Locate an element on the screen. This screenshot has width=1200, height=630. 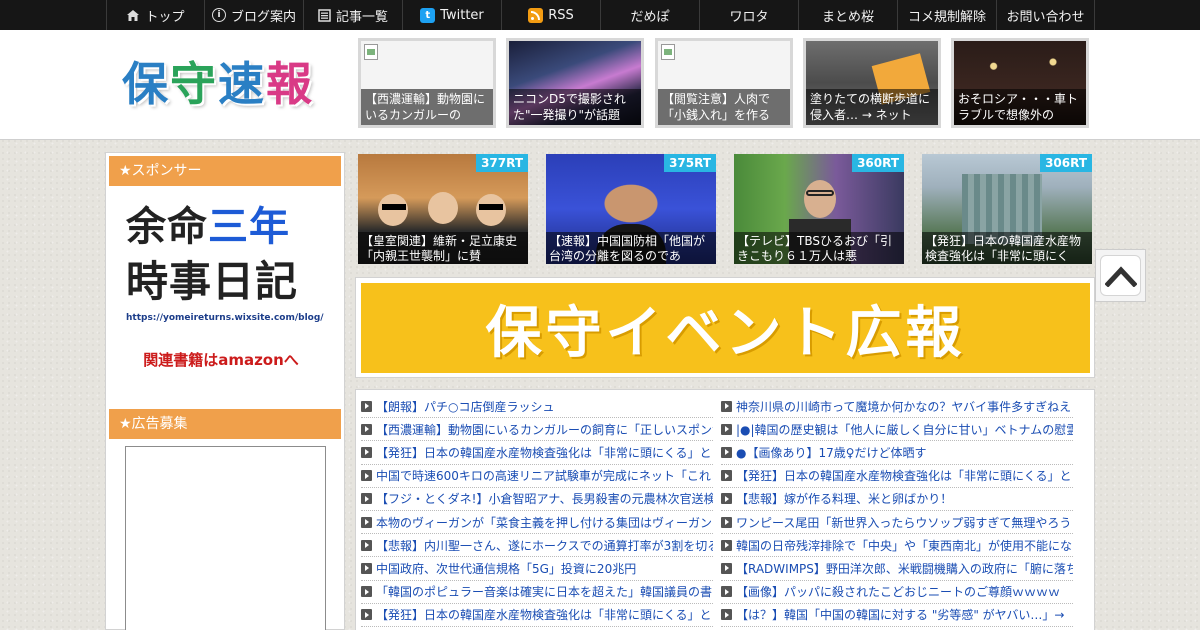
nav-item-warota: ワロタ is located at coordinates (748, 15).